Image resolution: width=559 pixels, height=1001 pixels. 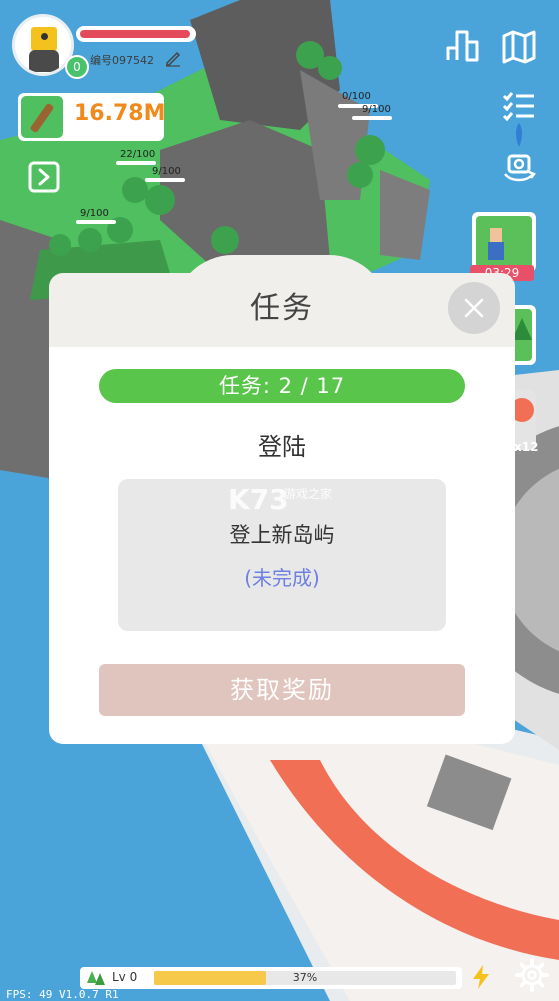 I want to click on level-label: Lv 0, so click(x=125, y=977).